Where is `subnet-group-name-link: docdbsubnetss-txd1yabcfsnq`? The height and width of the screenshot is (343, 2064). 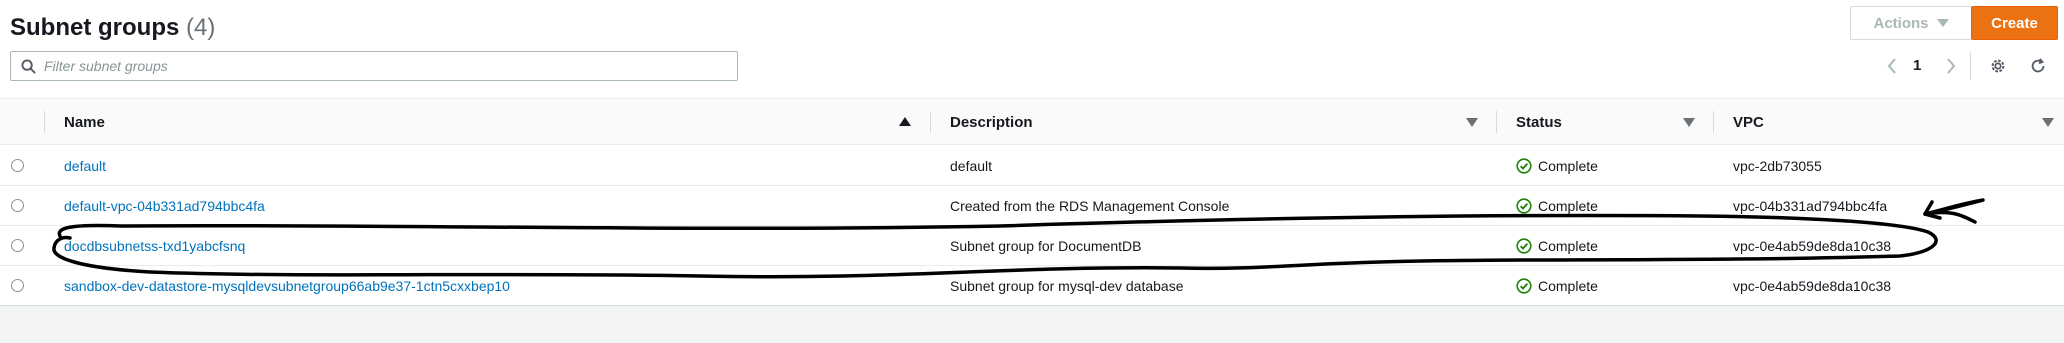
subnet-group-name-link: docdbsubnetss-txd1yabcfsnq is located at coordinates (154, 246).